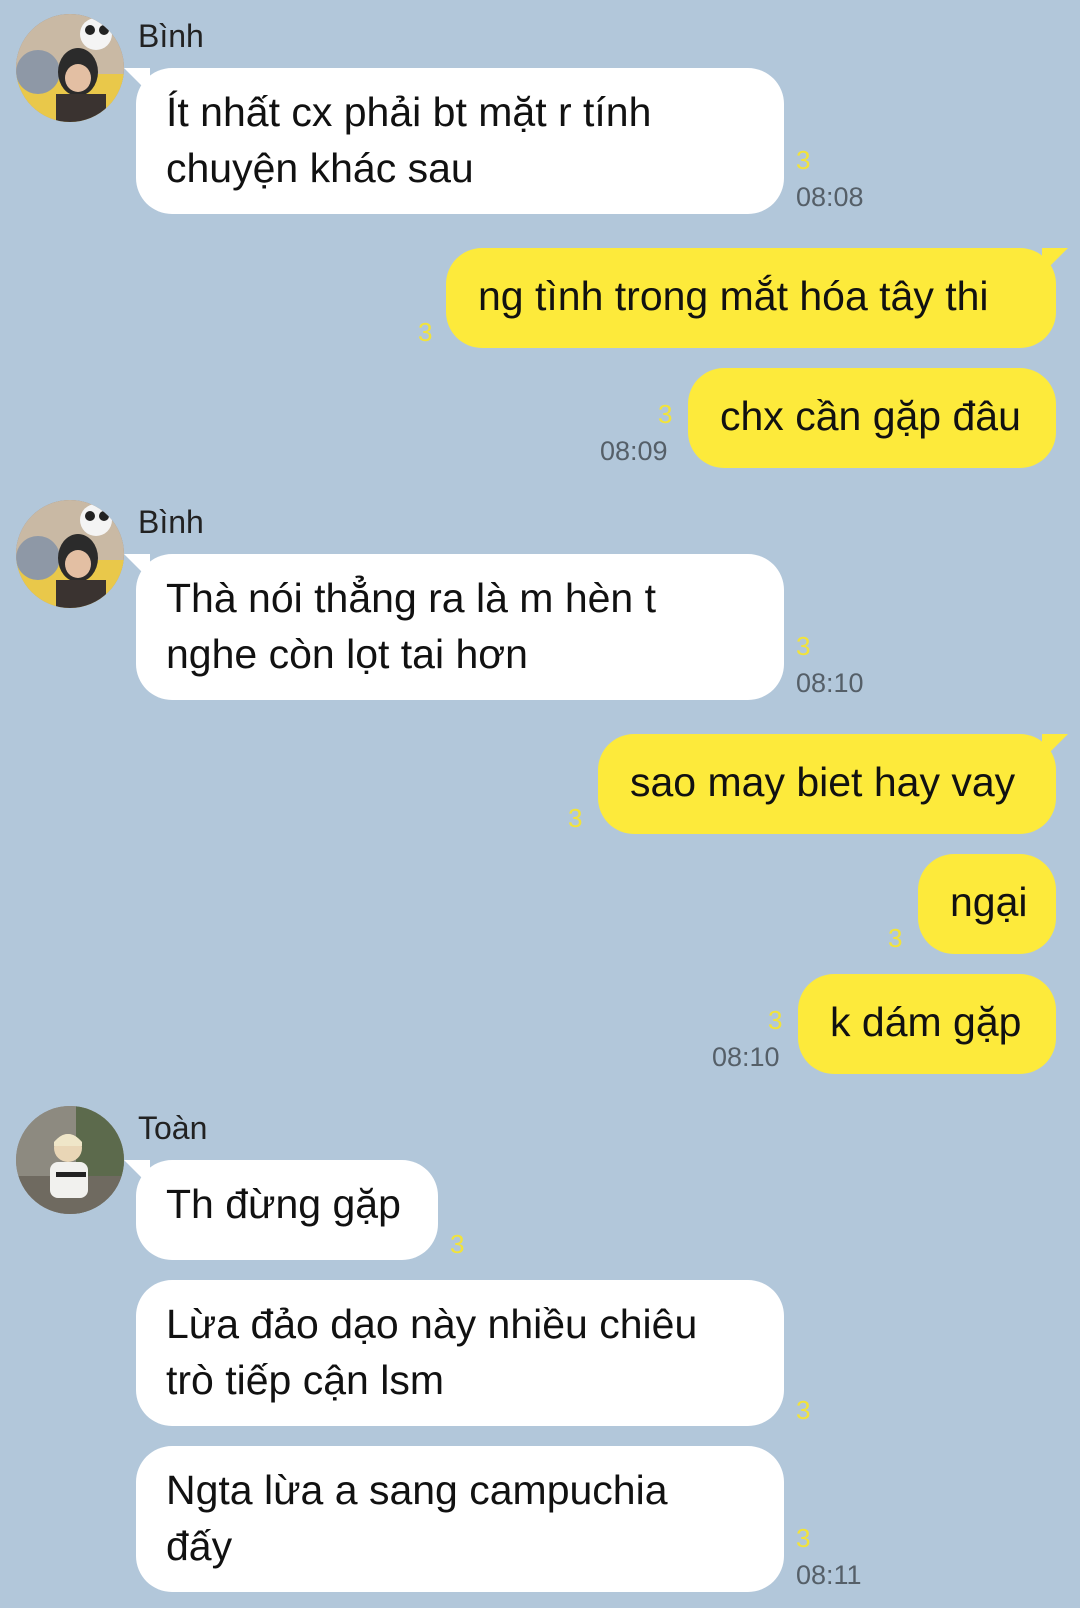  Describe the element at coordinates (823, 782) in the screenshot. I see `message-text: sao may biet hay vay` at that location.